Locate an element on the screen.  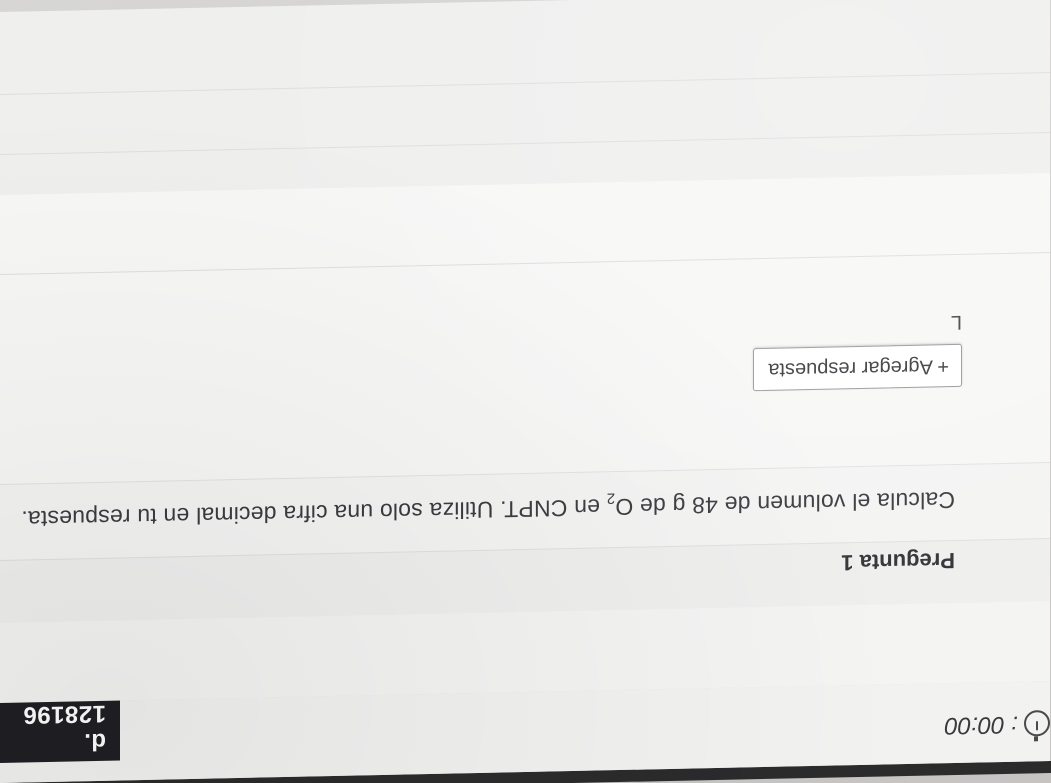
add-answer-button: + Agregar respuesta is located at coordinates (857, 367).